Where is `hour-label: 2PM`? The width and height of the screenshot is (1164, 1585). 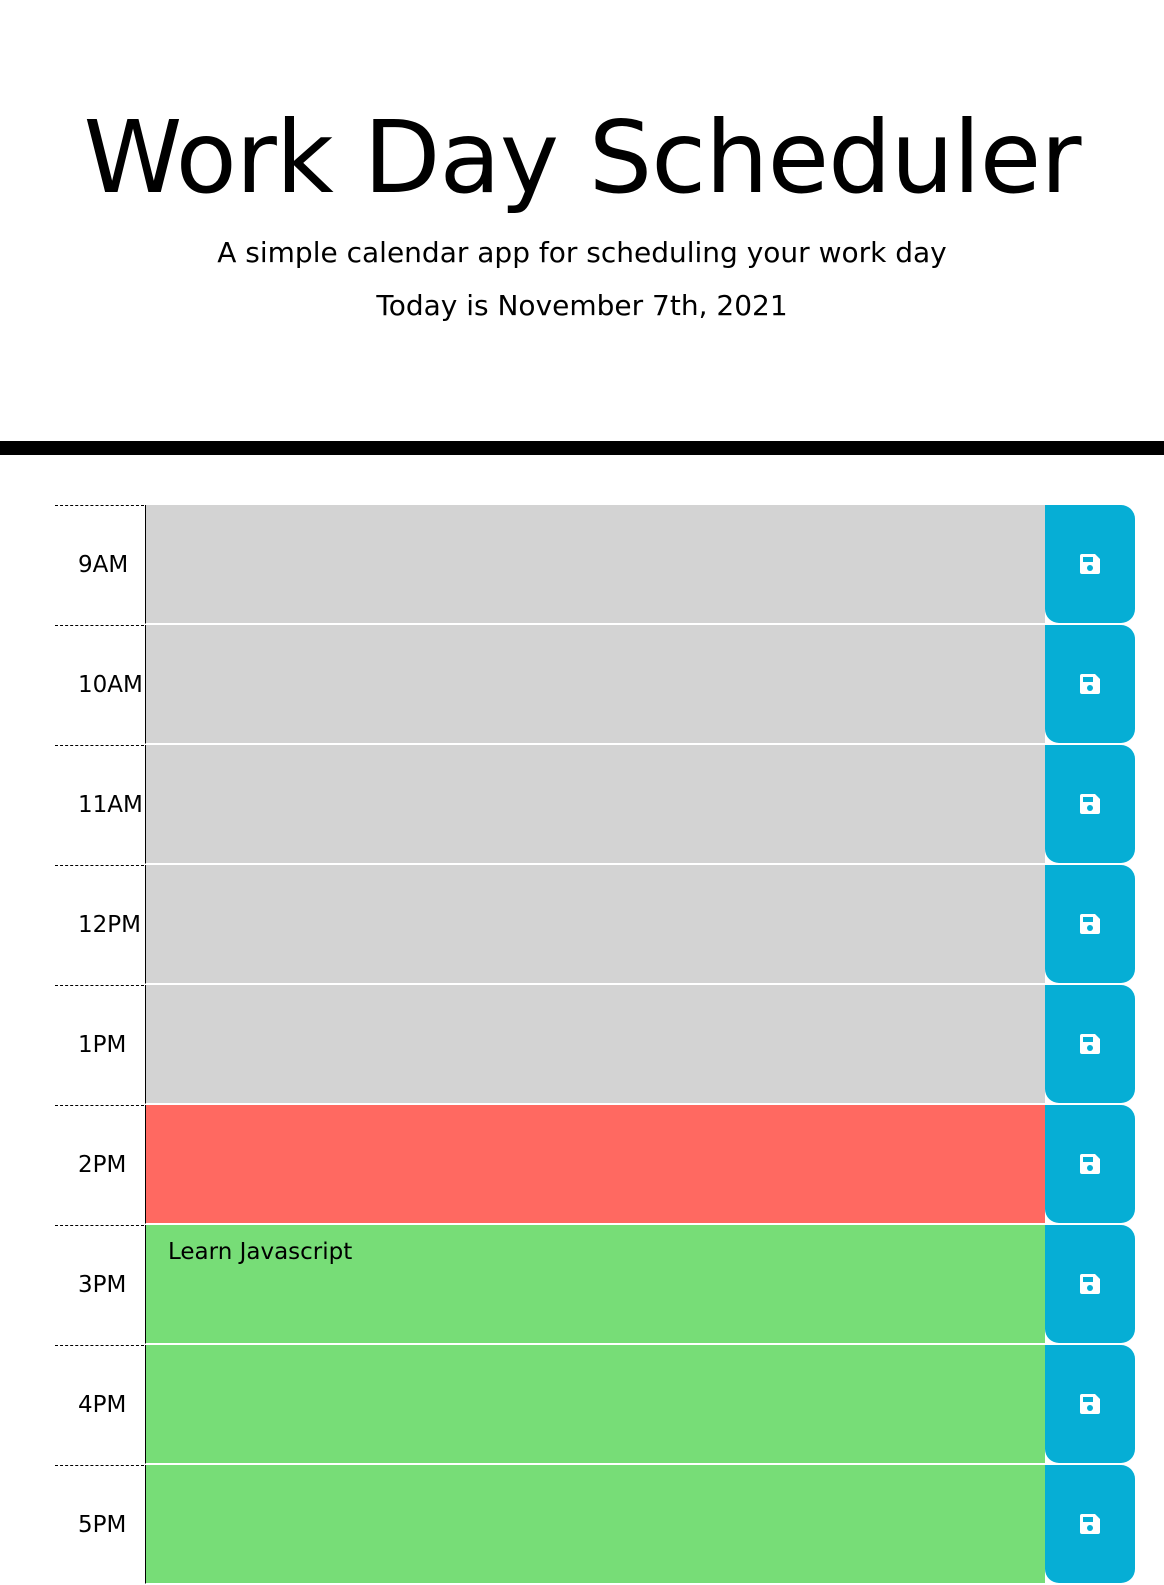
hour-label: 2PM is located at coordinates (99, 1165).